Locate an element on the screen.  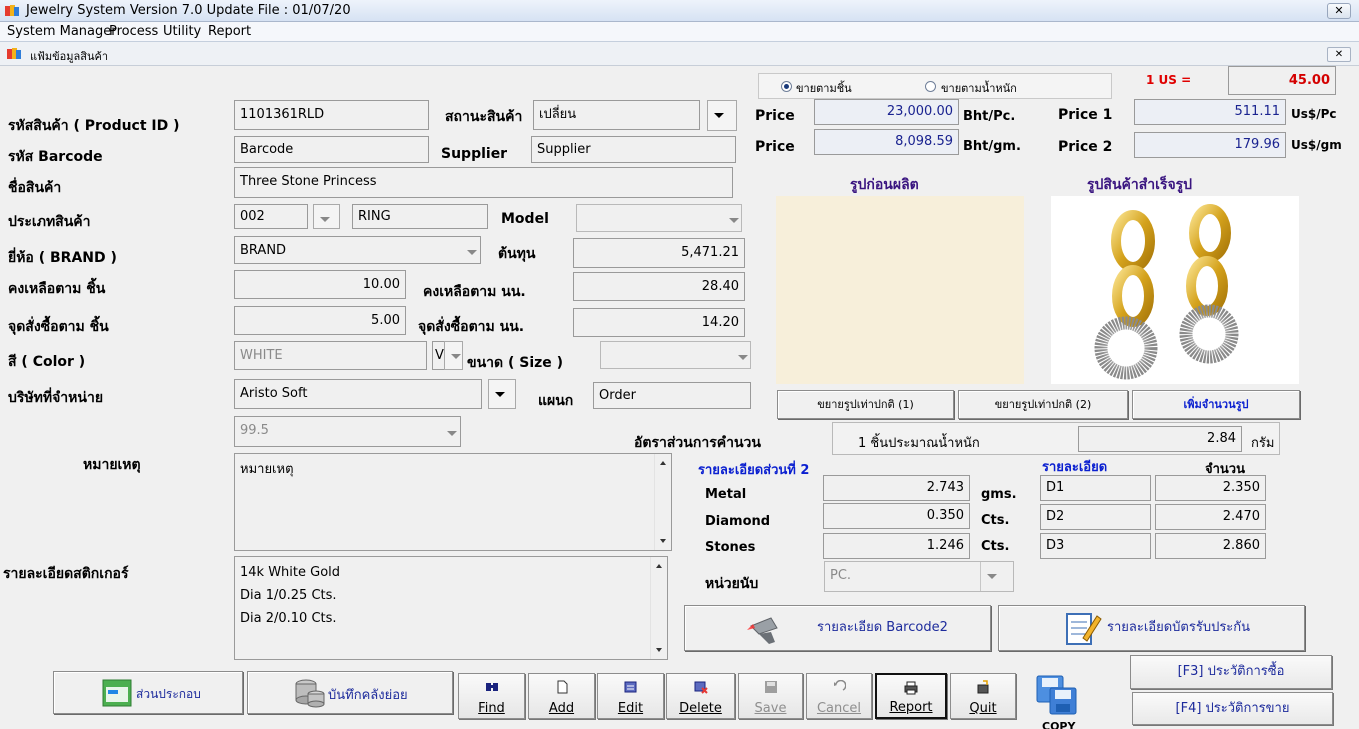
purchase-history-button: [F3] ประวัติการซื้อ is located at coordinates (1231, 672).